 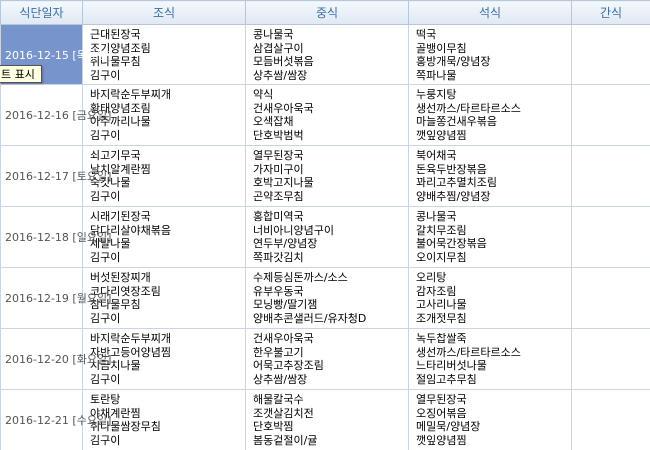 What do you see at coordinates (278, 135) in the screenshot?
I see `menu-item: 단호박범벅` at bounding box center [278, 135].